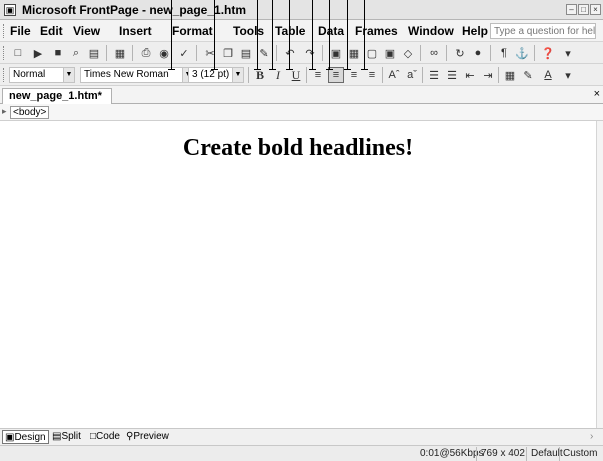 The image size is (603, 461). What do you see at coordinates (135, 31) in the screenshot?
I see `menu-insert: Insert` at bounding box center [135, 31].